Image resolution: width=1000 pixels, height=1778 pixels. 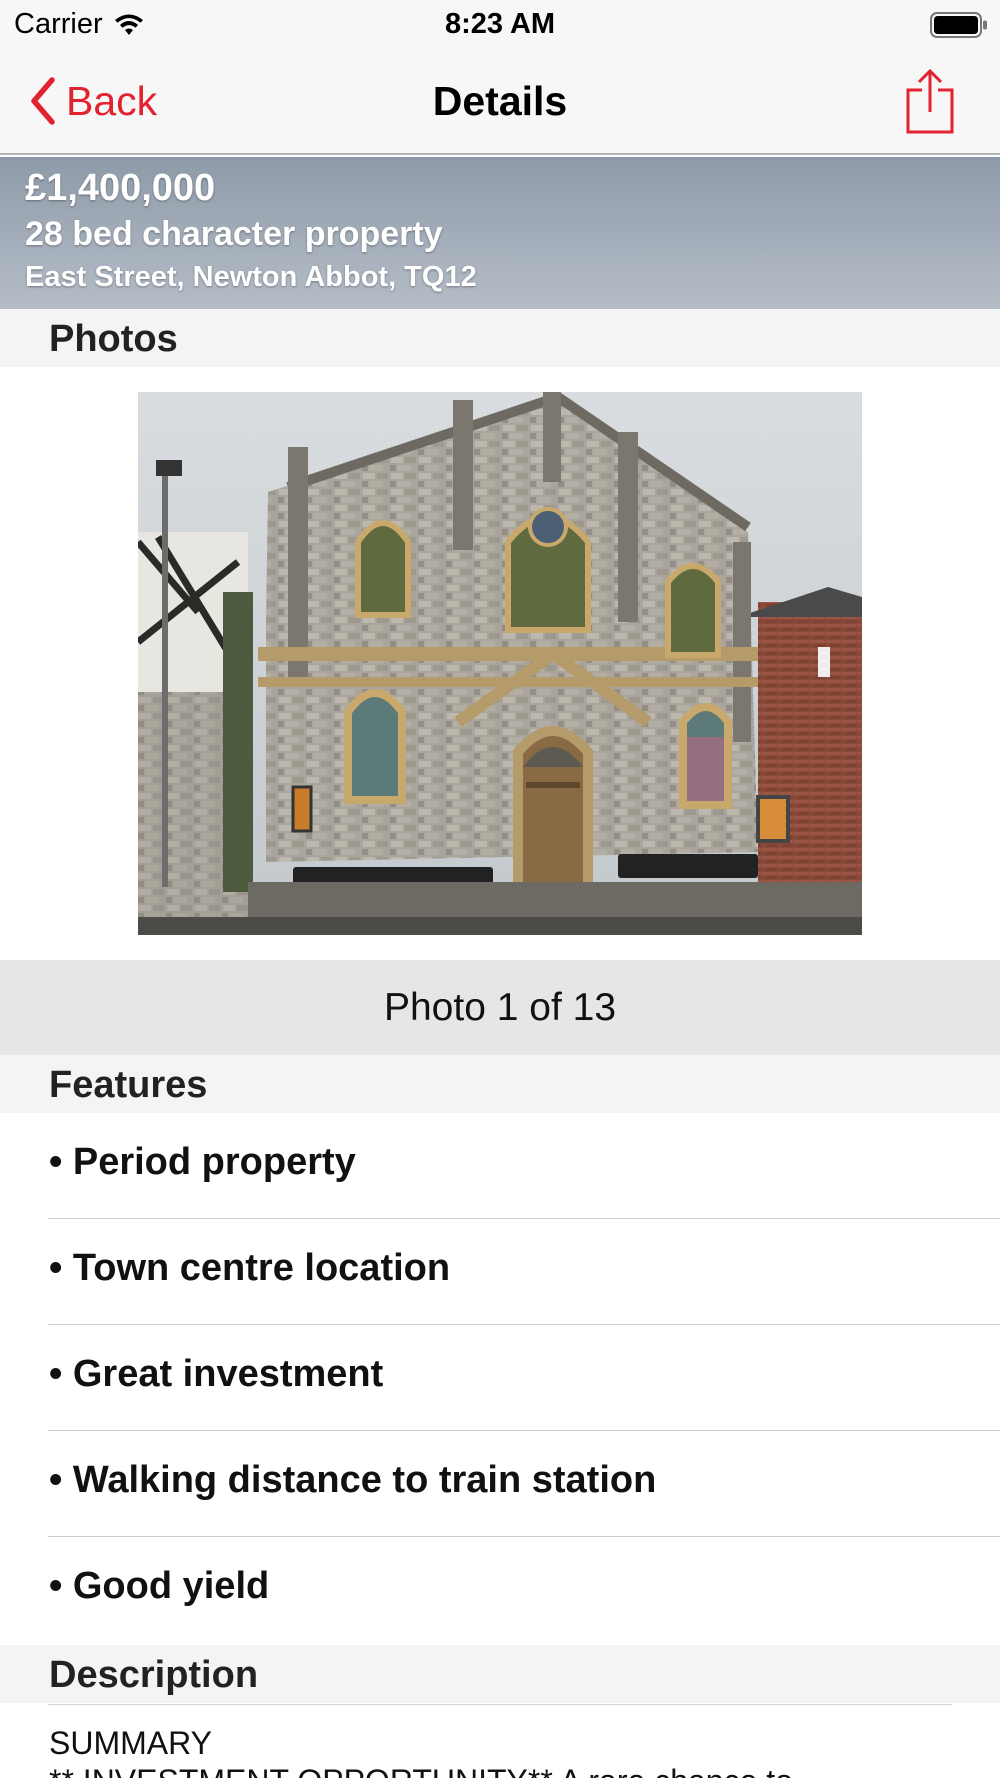 What do you see at coordinates (500, 1007) in the screenshot?
I see `photo-counter: Photo 1 of 13` at bounding box center [500, 1007].